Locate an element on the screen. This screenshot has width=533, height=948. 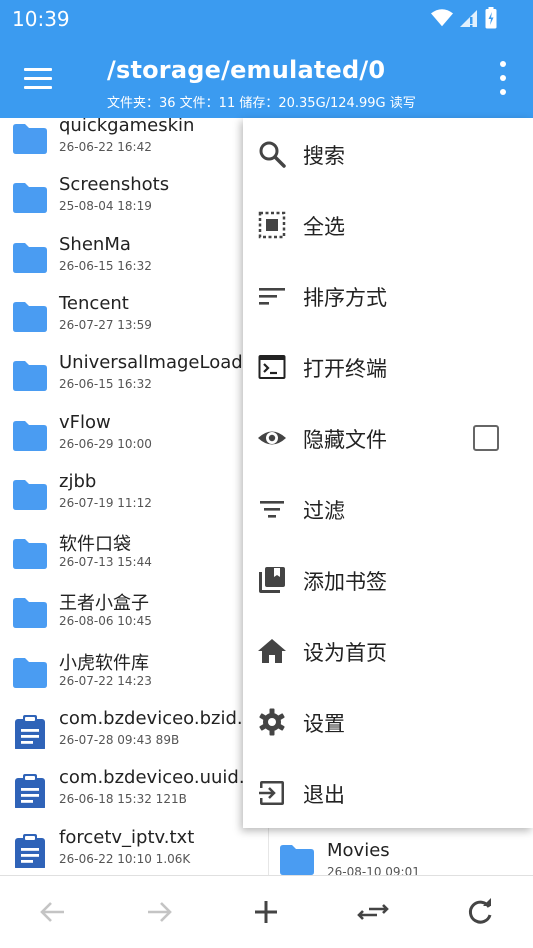
sort-icon is located at coordinates (272, 296).